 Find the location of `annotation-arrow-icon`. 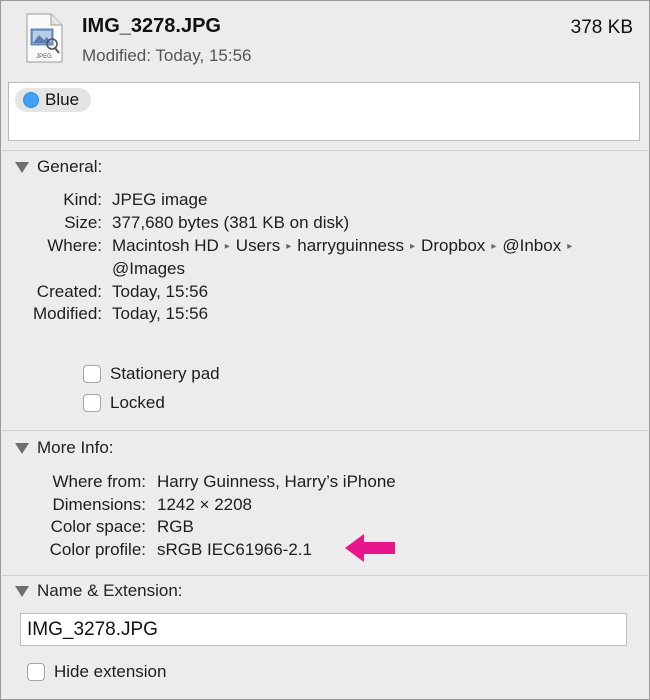

annotation-arrow-icon is located at coordinates (370, 548).